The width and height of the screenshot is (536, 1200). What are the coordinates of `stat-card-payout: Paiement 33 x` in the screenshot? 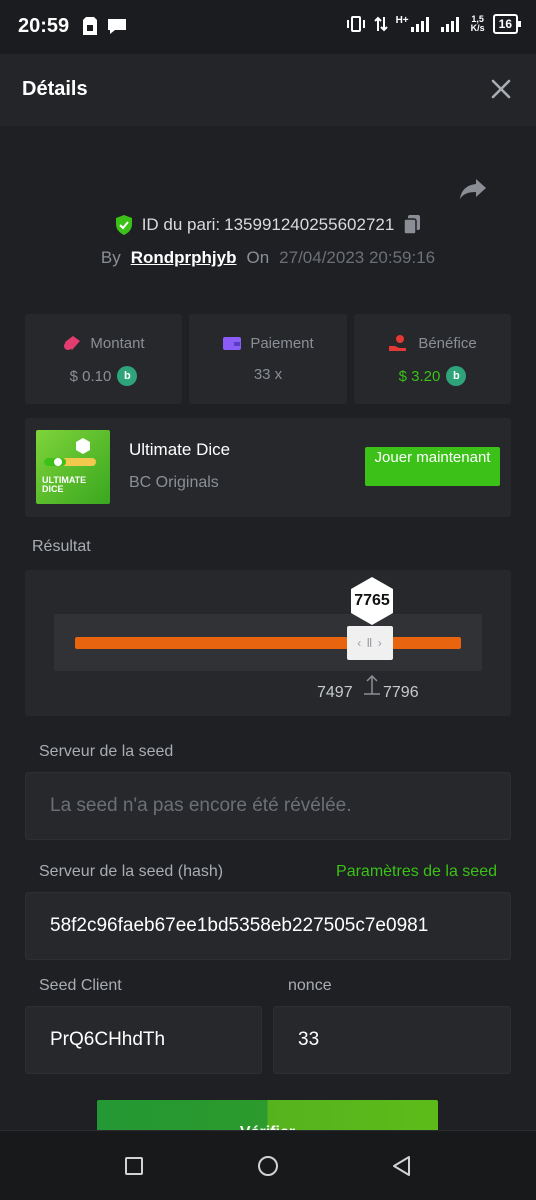 It's located at (268, 359).